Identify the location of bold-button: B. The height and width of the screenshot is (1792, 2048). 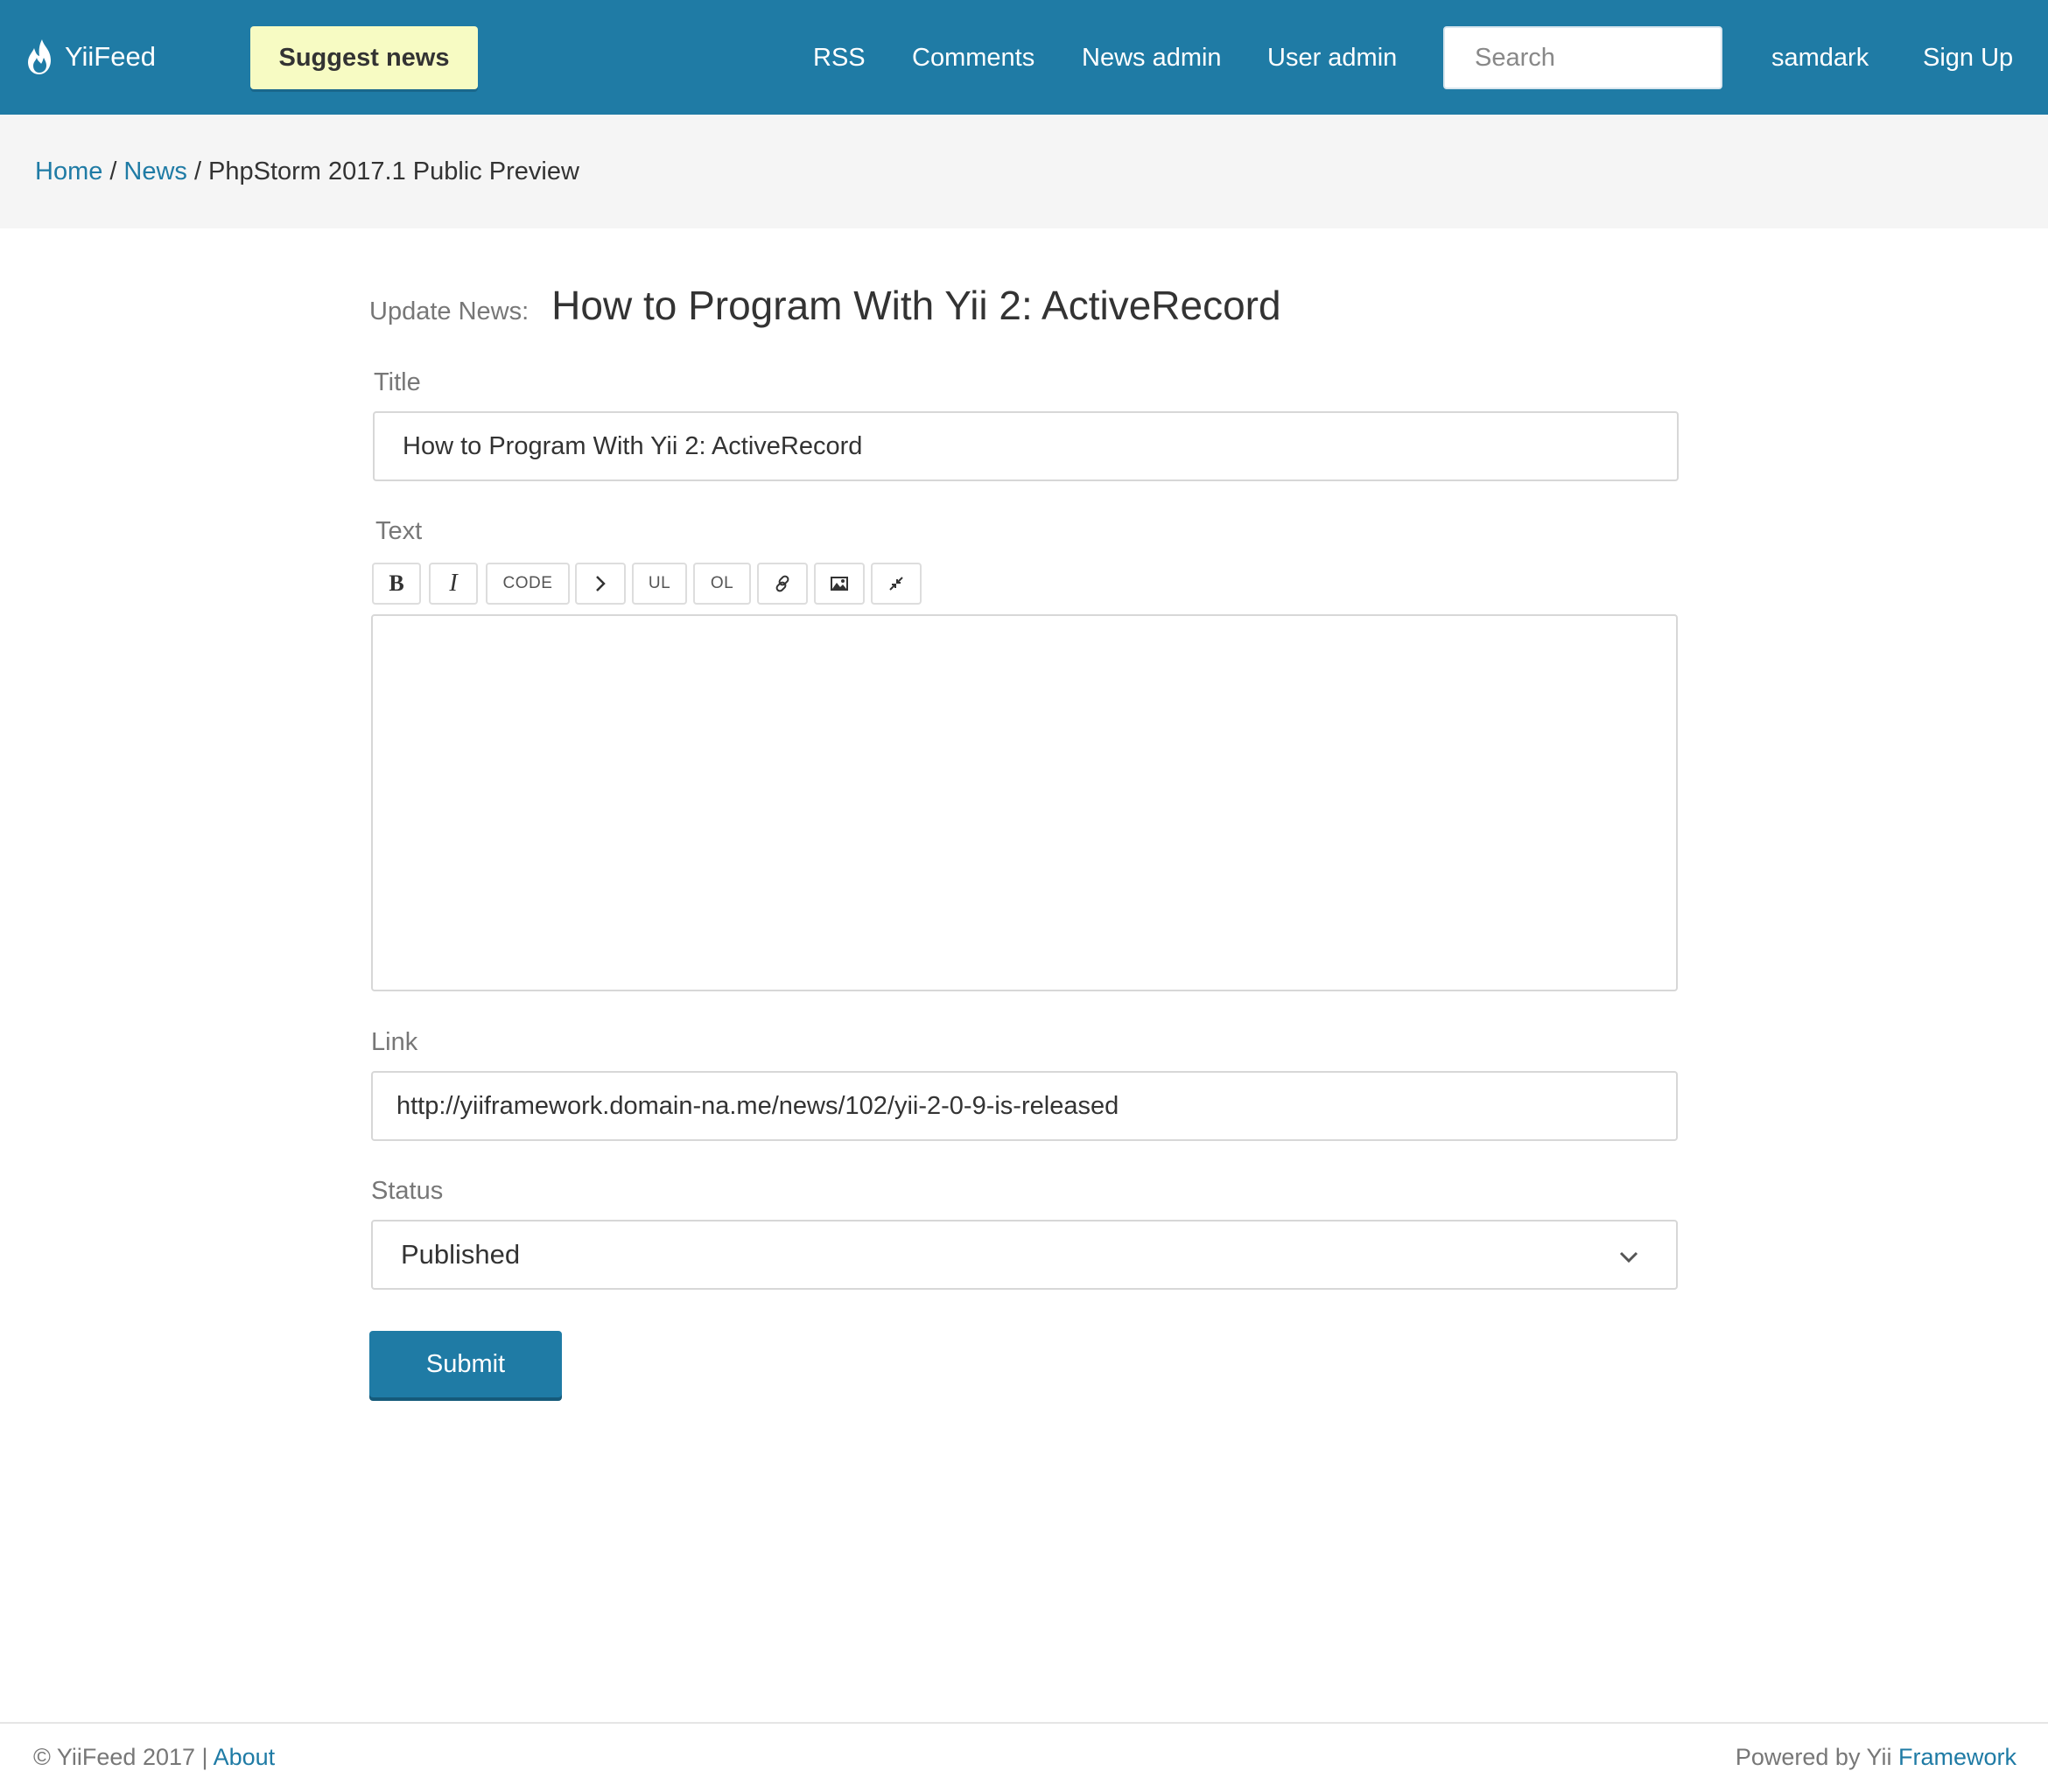
(396, 584).